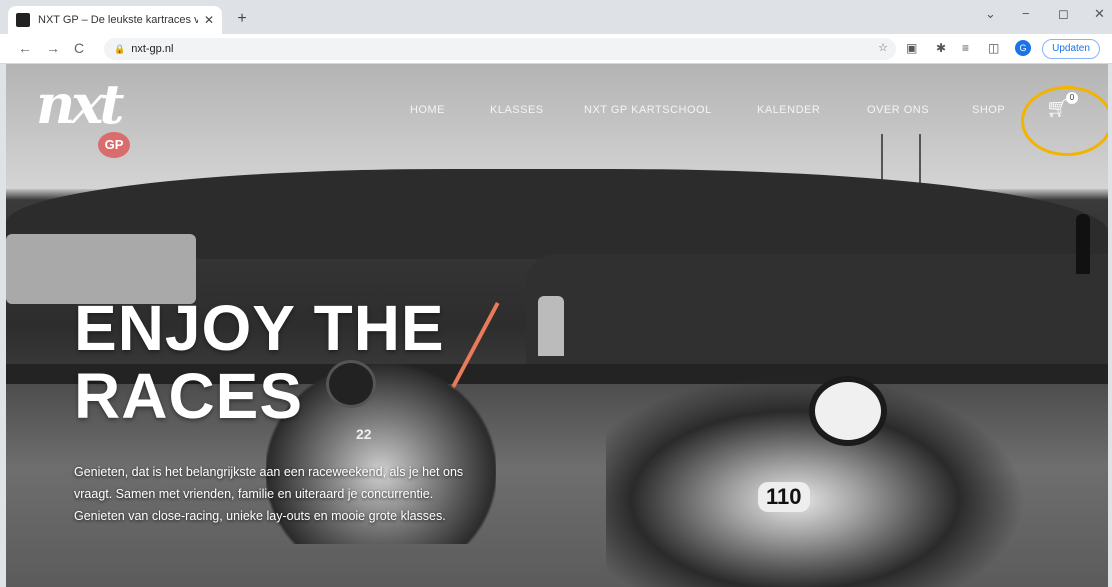  What do you see at coordinates (965, 48) in the screenshot?
I see `reading-list-icon: ≡` at bounding box center [965, 48].